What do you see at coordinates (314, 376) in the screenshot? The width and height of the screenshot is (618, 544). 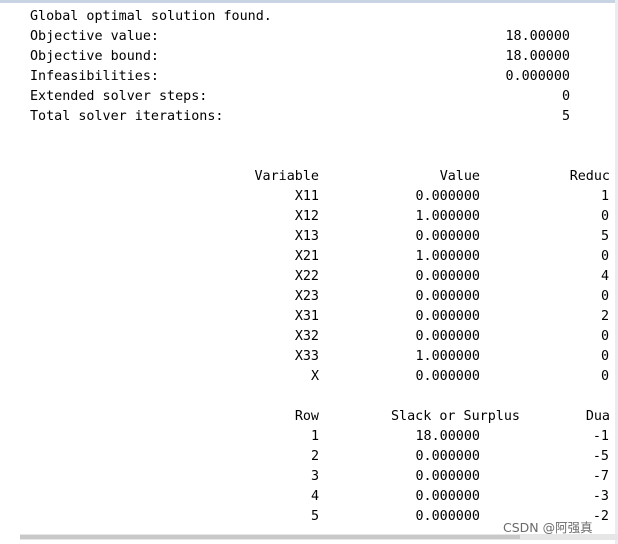 I see `variable-name: X` at bounding box center [314, 376].